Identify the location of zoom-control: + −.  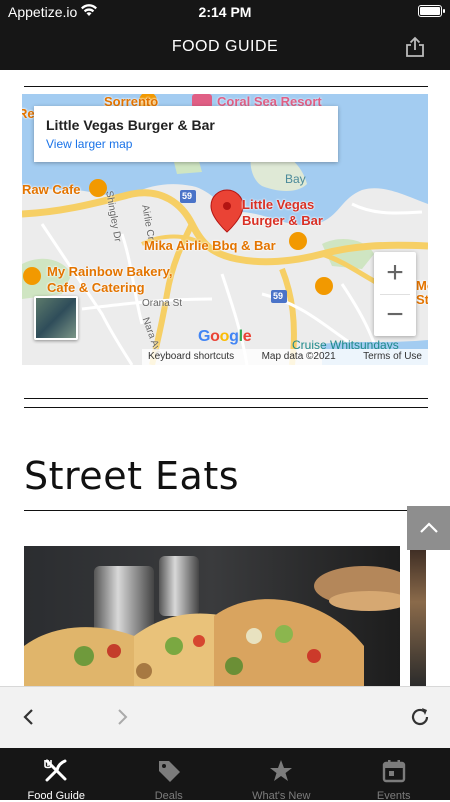
(395, 294).